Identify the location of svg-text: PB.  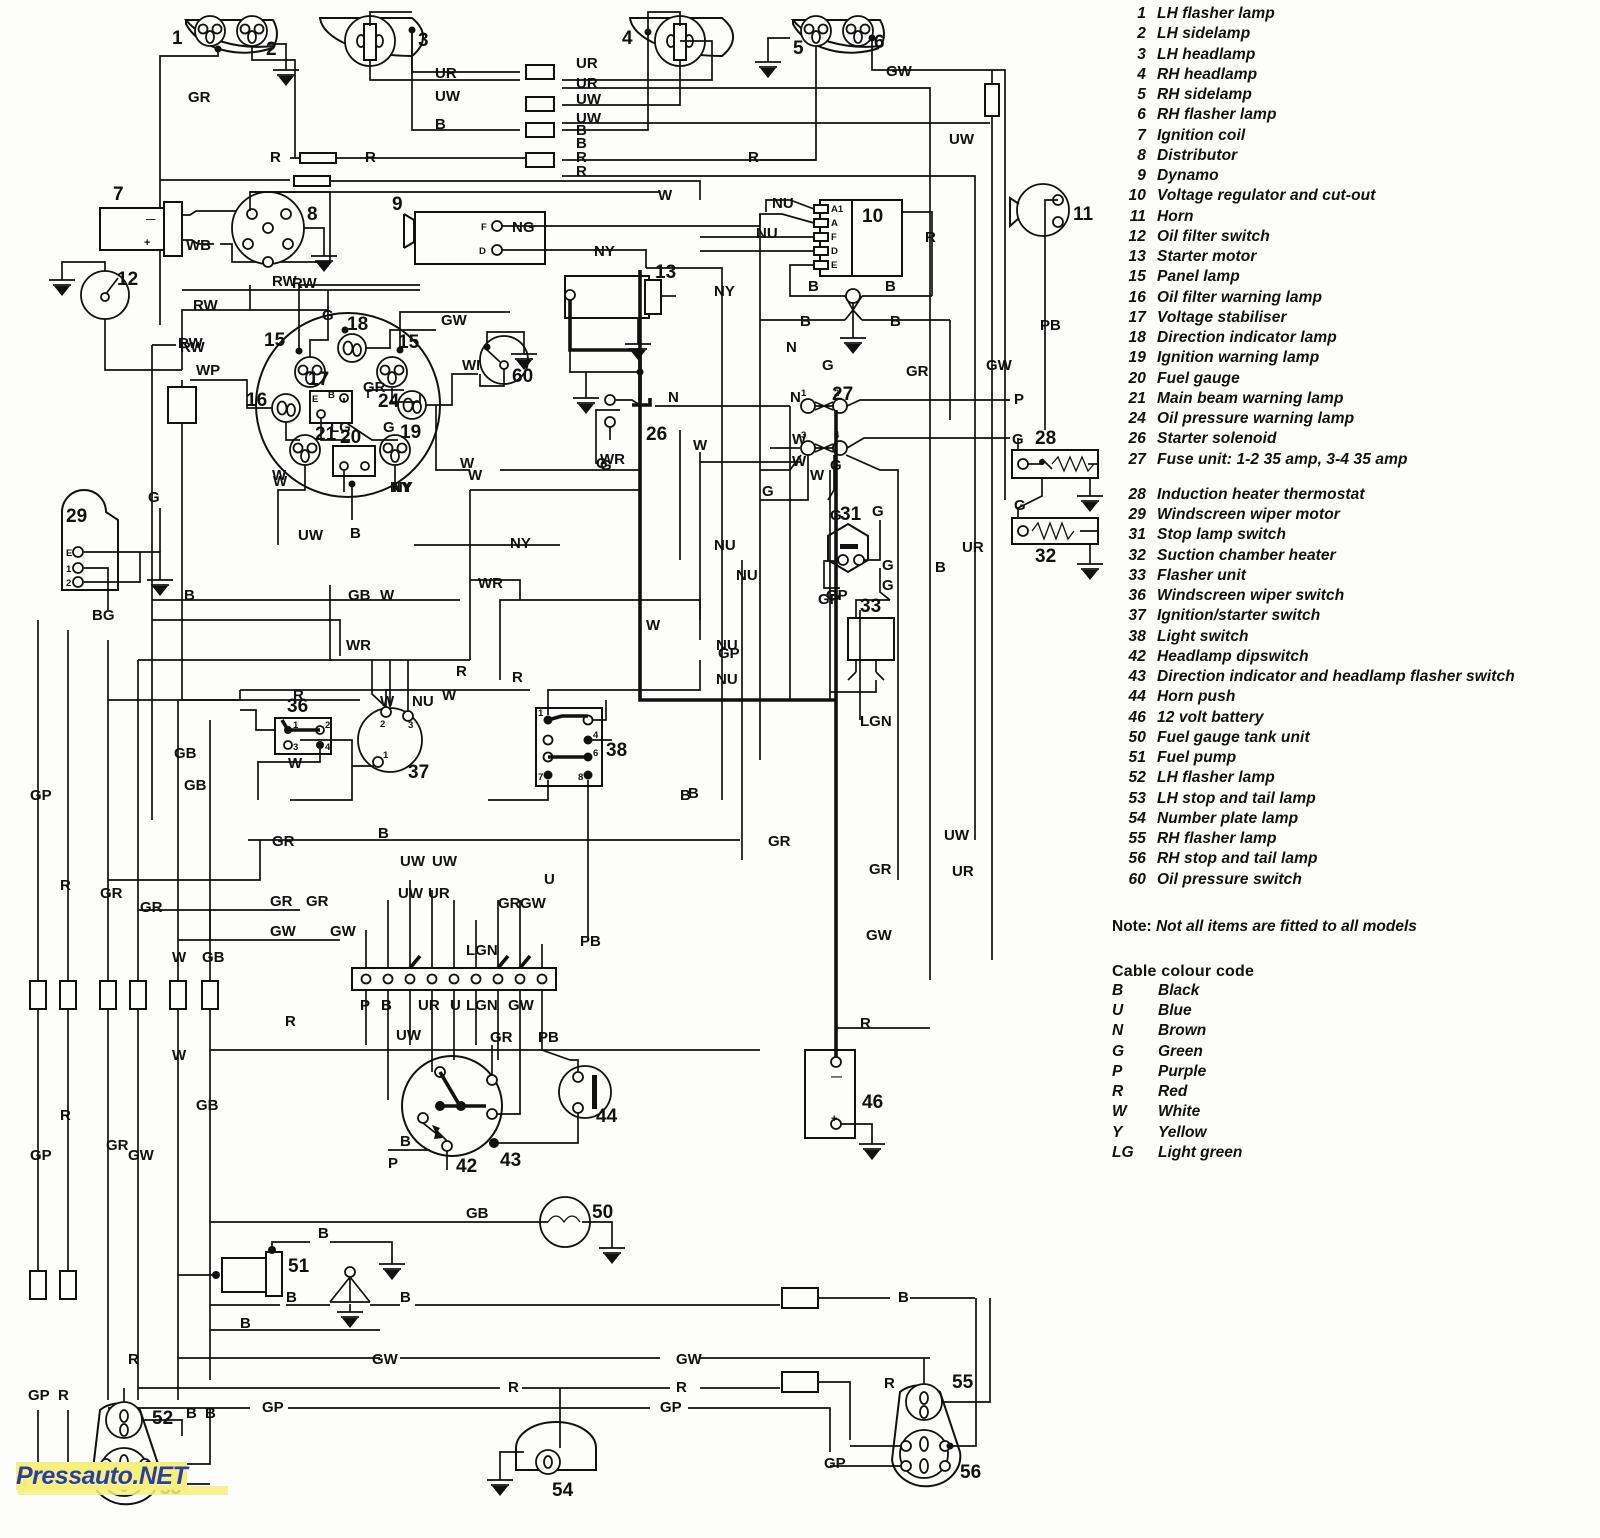
(590, 941).